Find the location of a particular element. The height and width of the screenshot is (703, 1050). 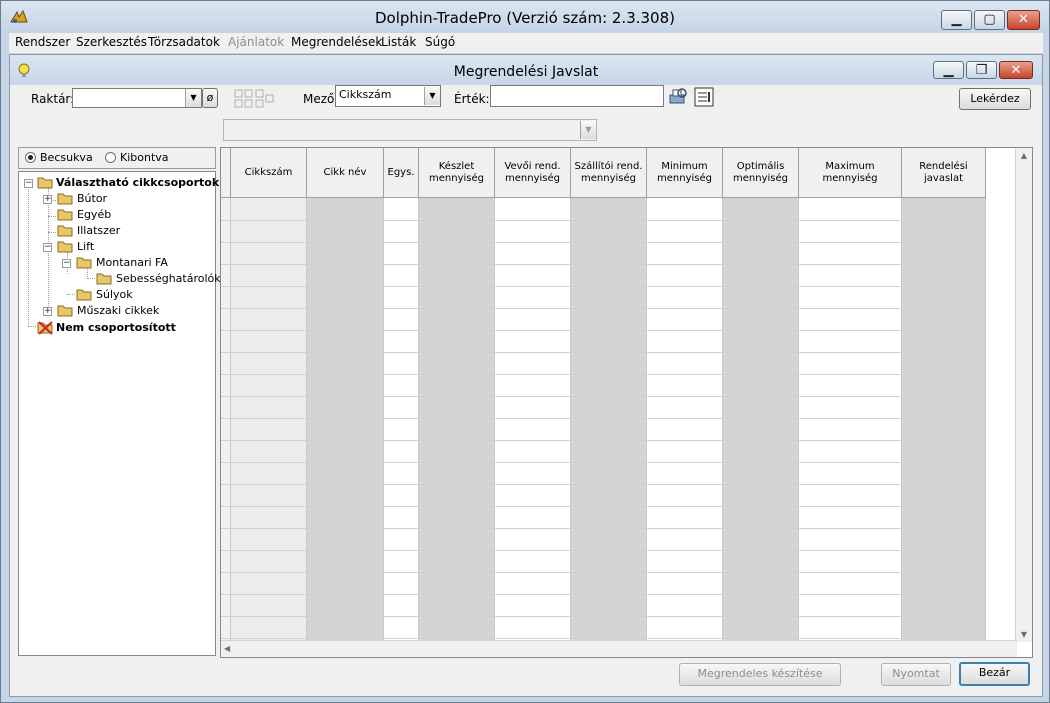

secondary-combo: ▼ is located at coordinates (410, 130).